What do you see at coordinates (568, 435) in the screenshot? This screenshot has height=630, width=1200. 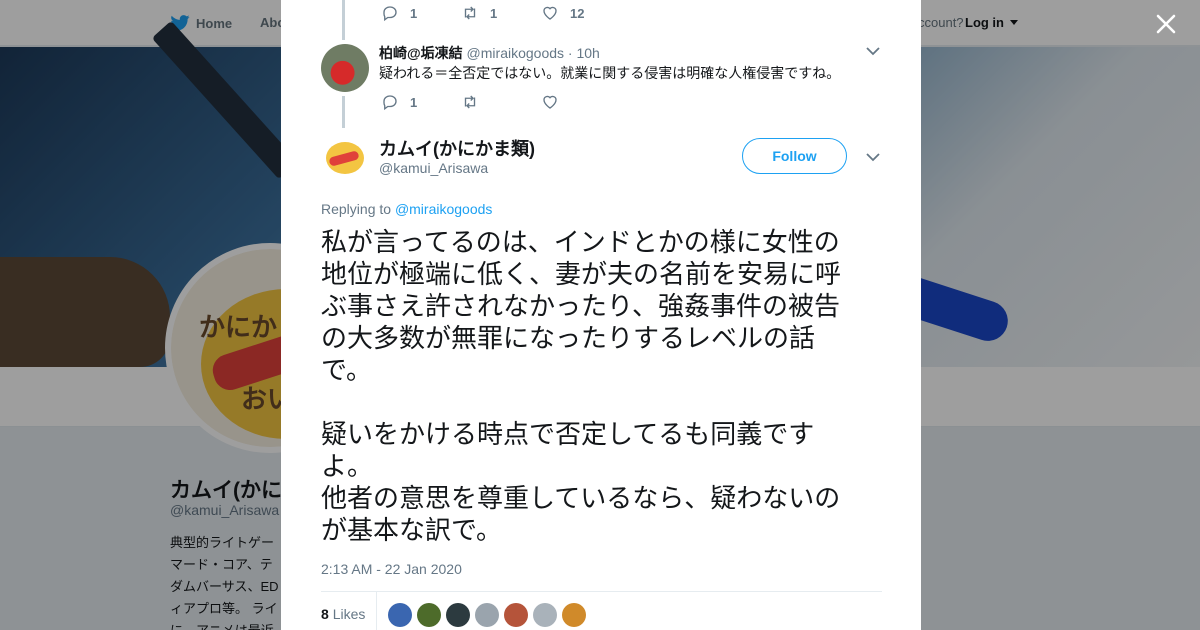 I see `tweet-text-line: 疑いをかける時点で否定してるも同義です` at bounding box center [568, 435].